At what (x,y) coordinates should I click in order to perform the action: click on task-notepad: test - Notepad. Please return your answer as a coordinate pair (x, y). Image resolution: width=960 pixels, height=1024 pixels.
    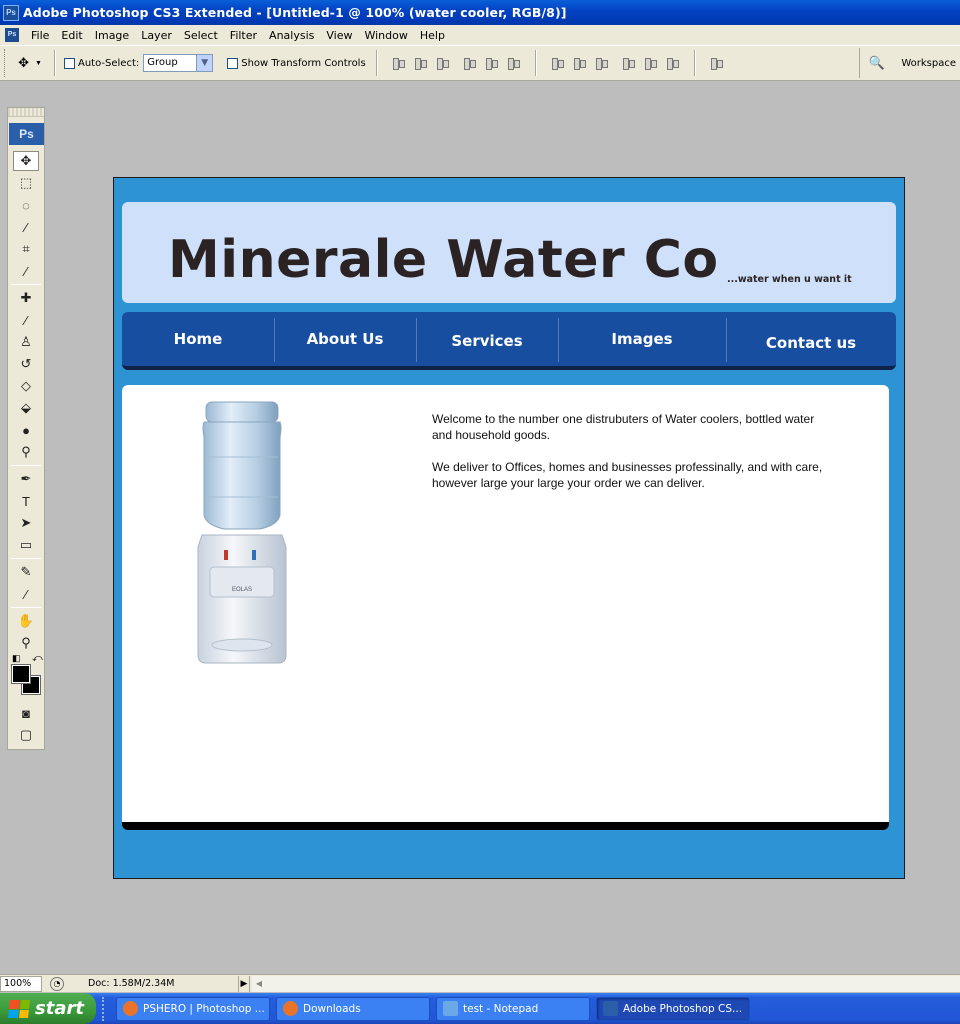
    Looking at the image, I should click on (513, 1008).